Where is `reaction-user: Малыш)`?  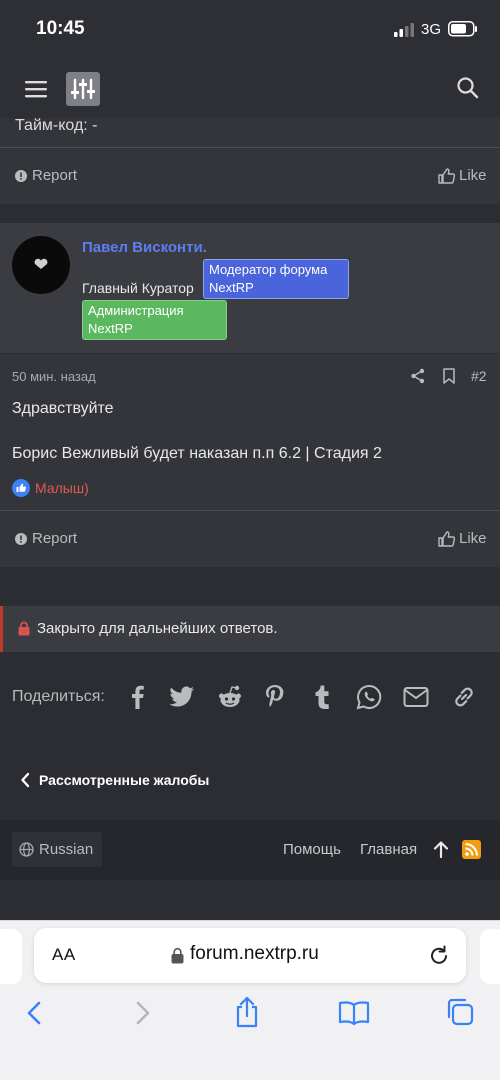 reaction-user: Малыш) is located at coordinates (62, 488).